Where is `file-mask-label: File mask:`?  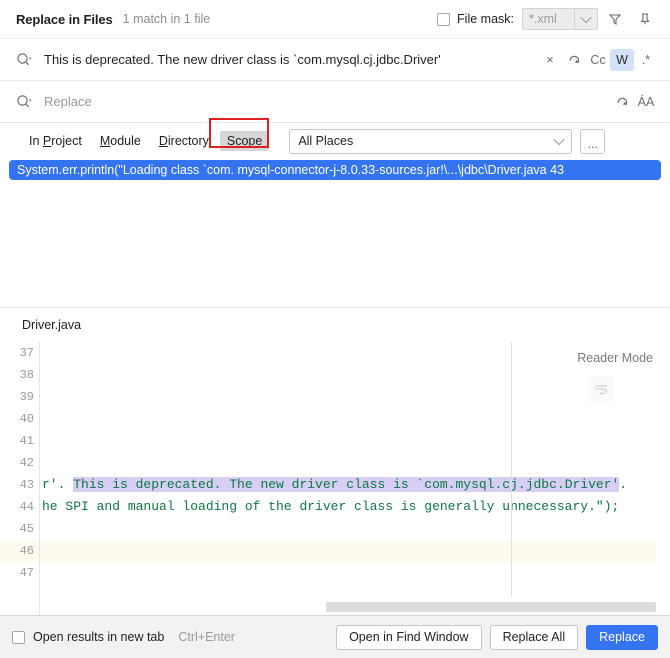 file-mask-label: File mask: is located at coordinates (485, 19).